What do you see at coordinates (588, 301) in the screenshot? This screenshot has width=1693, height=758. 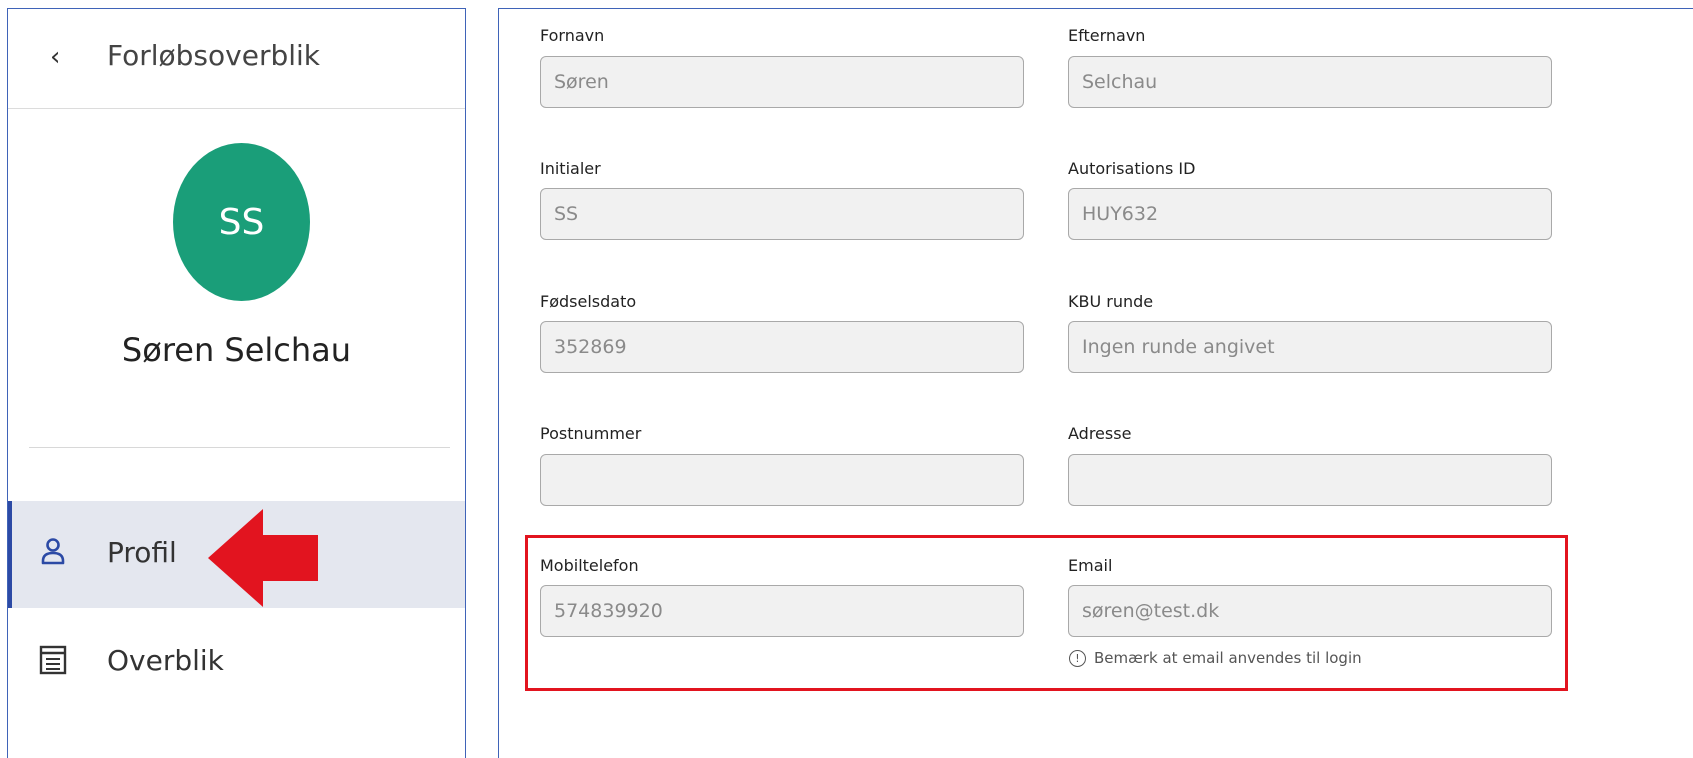 I see `foedselsdato-label: Fødselsdato` at bounding box center [588, 301].